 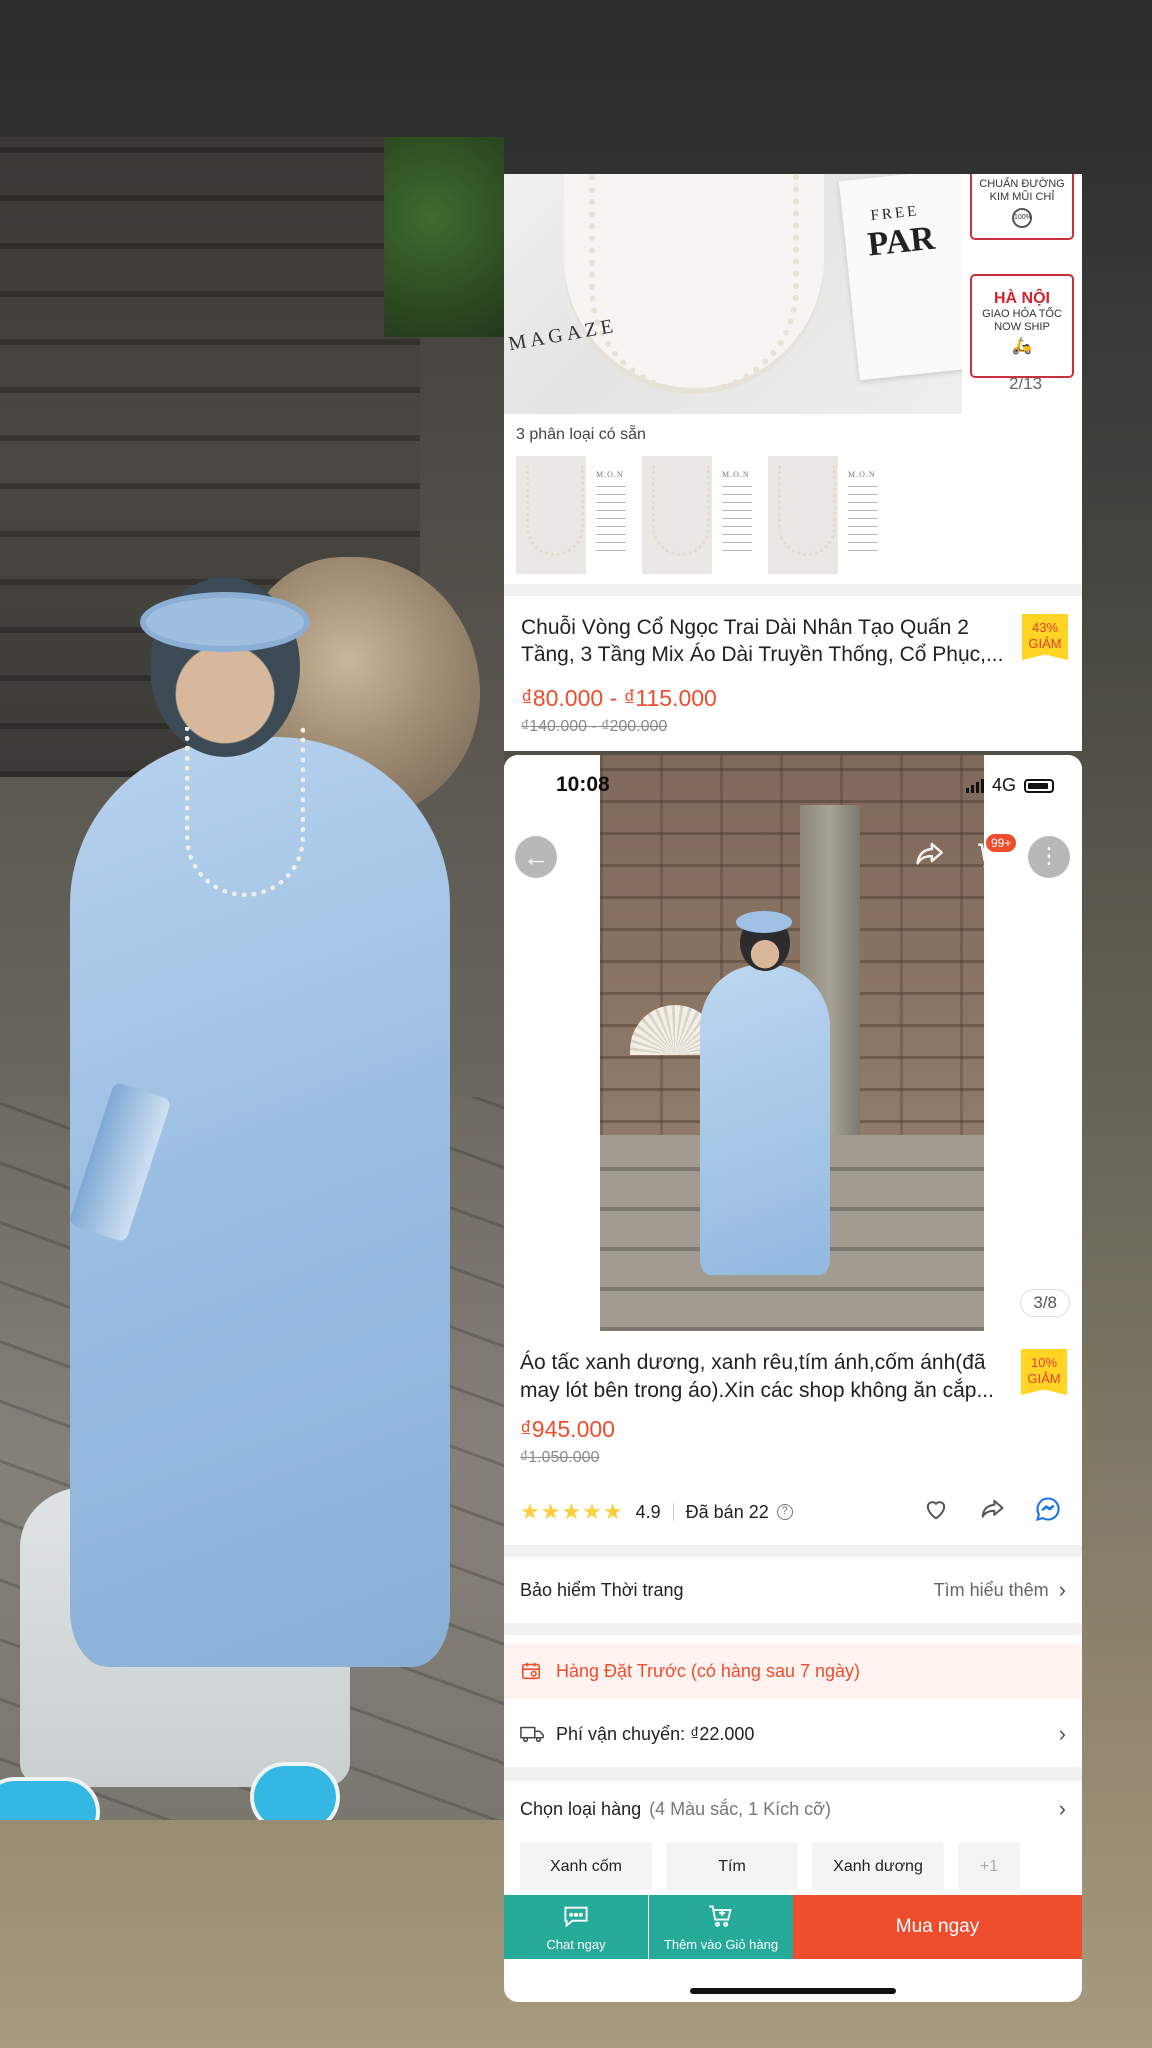 I want to click on rating-row: ★★★★★ 4.9 Đã bán 22 ?, so click(x=795, y=1511).